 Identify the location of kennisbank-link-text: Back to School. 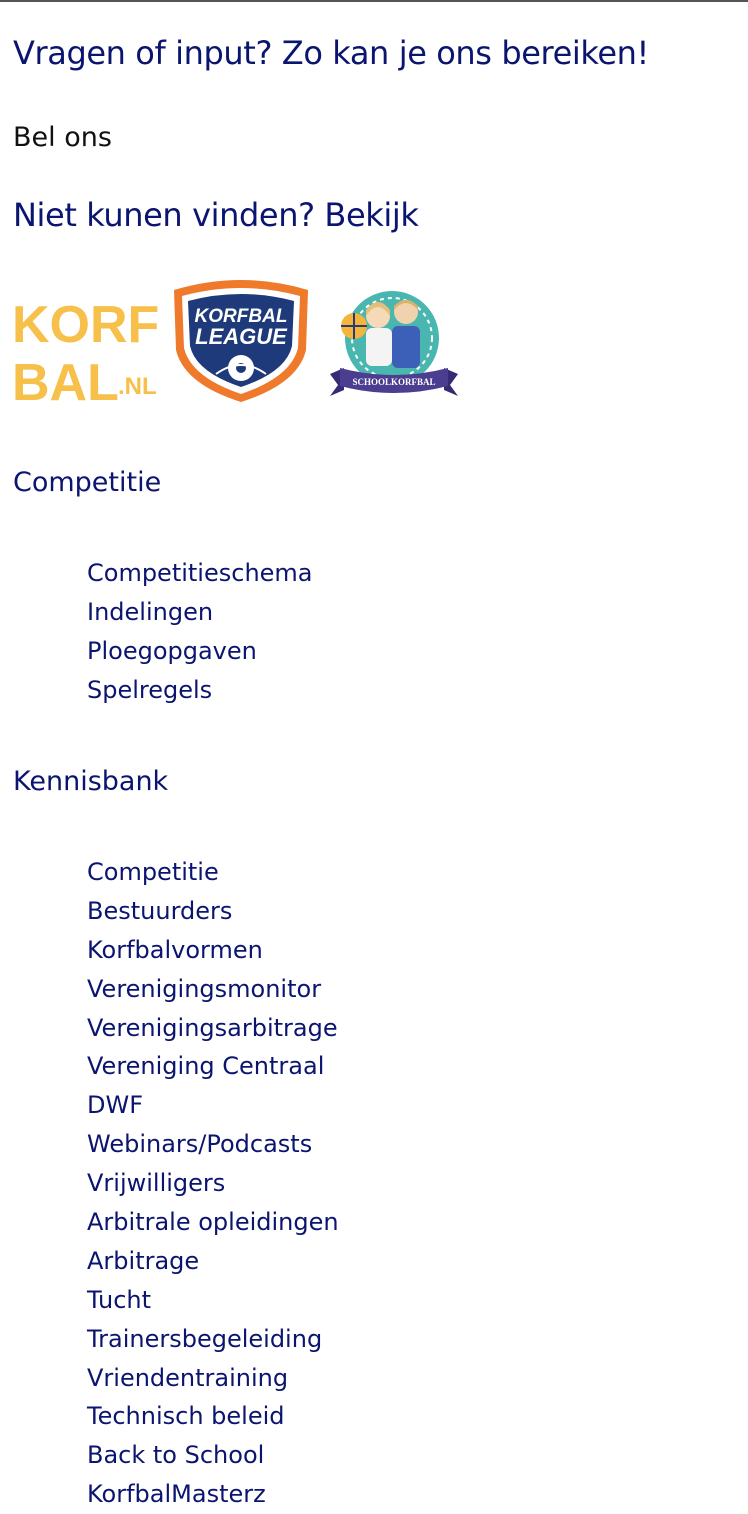
(175, 1455).